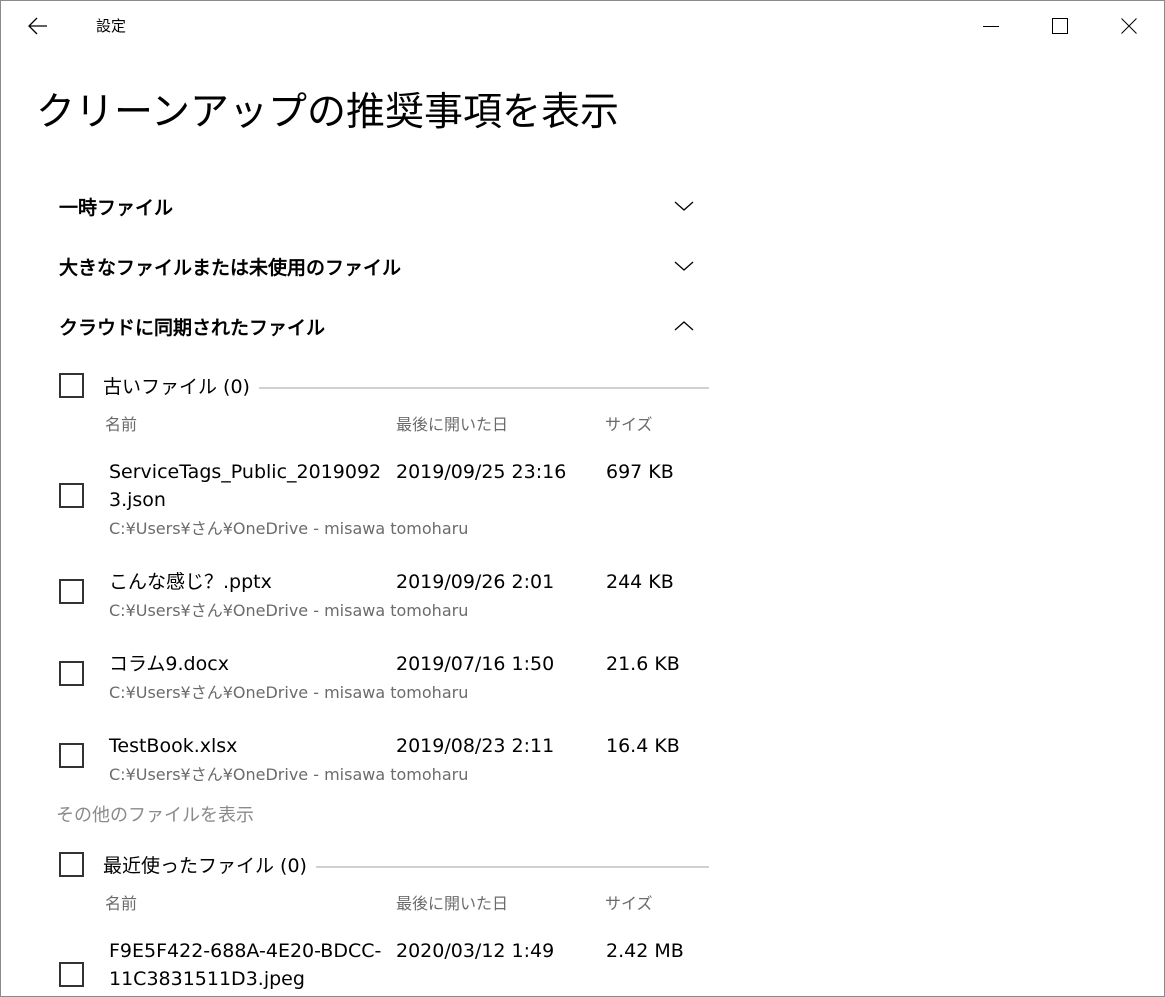 This screenshot has height=997, width=1165. What do you see at coordinates (176, 386) in the screenshot?
I see `old-files-group-label: 古いファイル (0)` at bounding box center [176, 386].